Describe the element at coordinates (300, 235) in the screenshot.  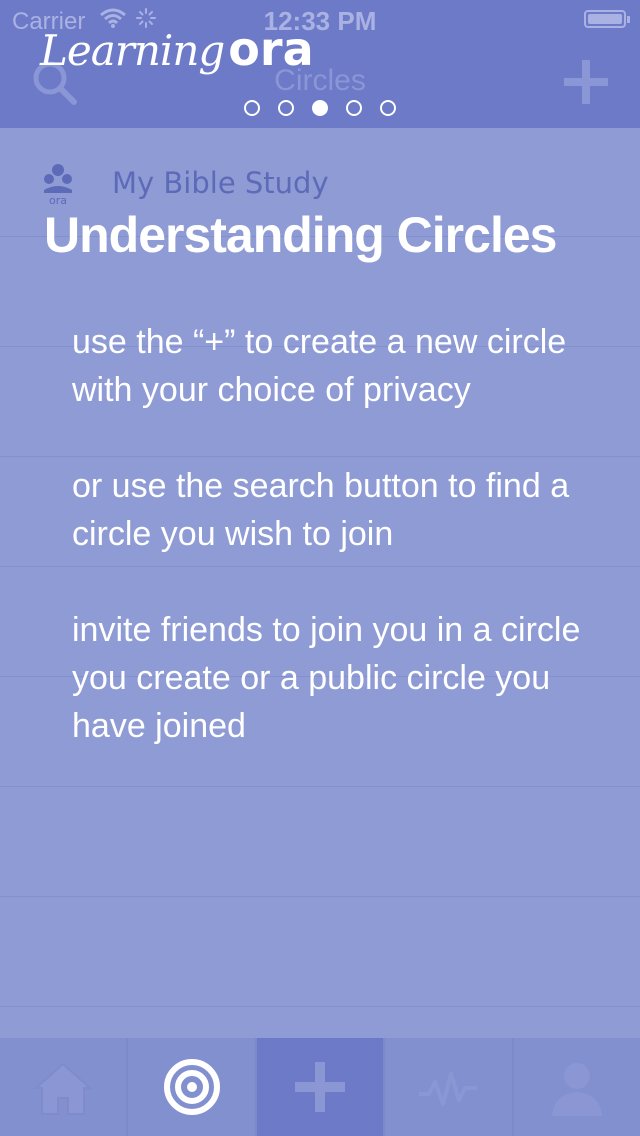
I see `page-heading: Understanding Circles` at that location.